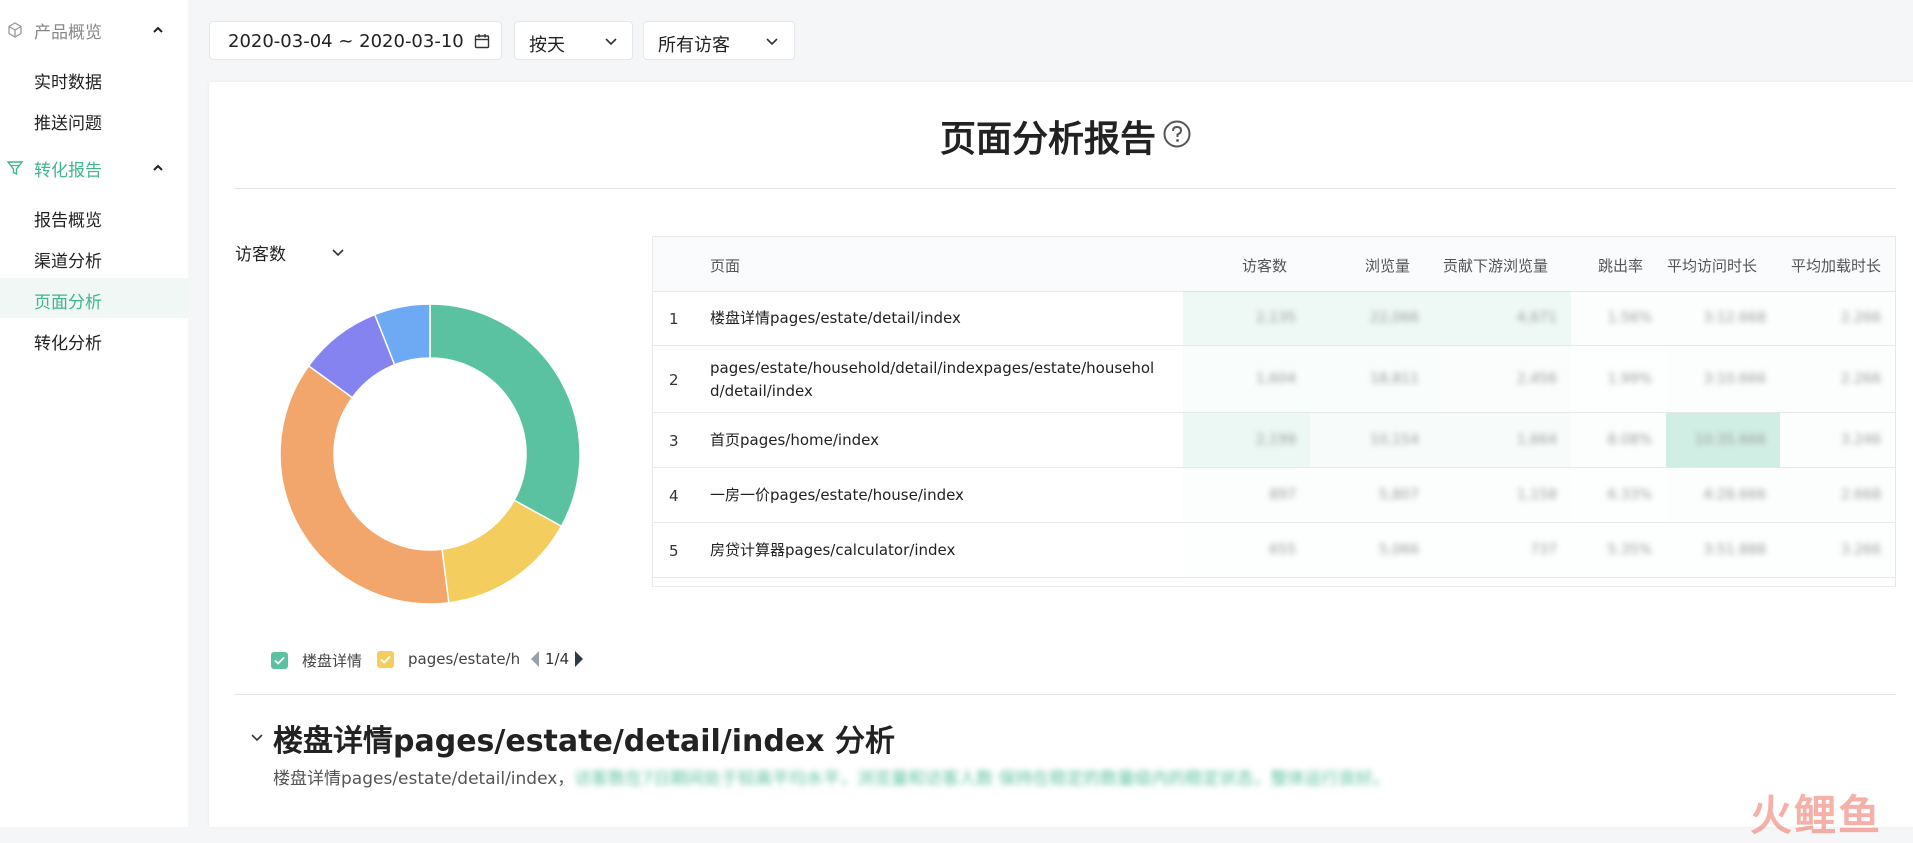 The image size is (1913, 843). What do you see at coordinates (1387, 265) in the screenshot?
I see `header-pageviews: 浏览量` at bounding box center [1387, 265].